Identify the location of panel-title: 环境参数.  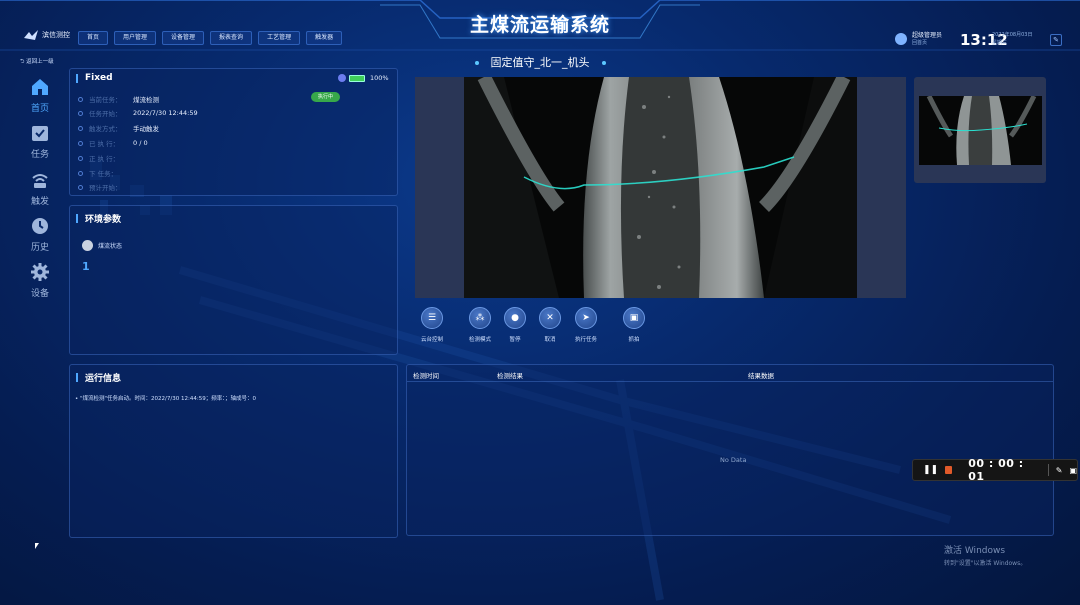
(103, 219).